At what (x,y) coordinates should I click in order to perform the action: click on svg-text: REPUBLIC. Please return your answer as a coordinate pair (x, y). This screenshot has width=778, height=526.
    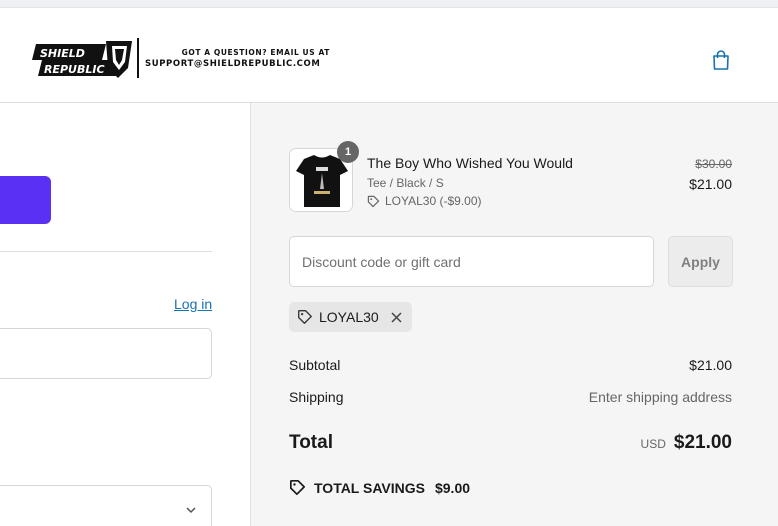
    Looking at the image, I should click on (74, 69).